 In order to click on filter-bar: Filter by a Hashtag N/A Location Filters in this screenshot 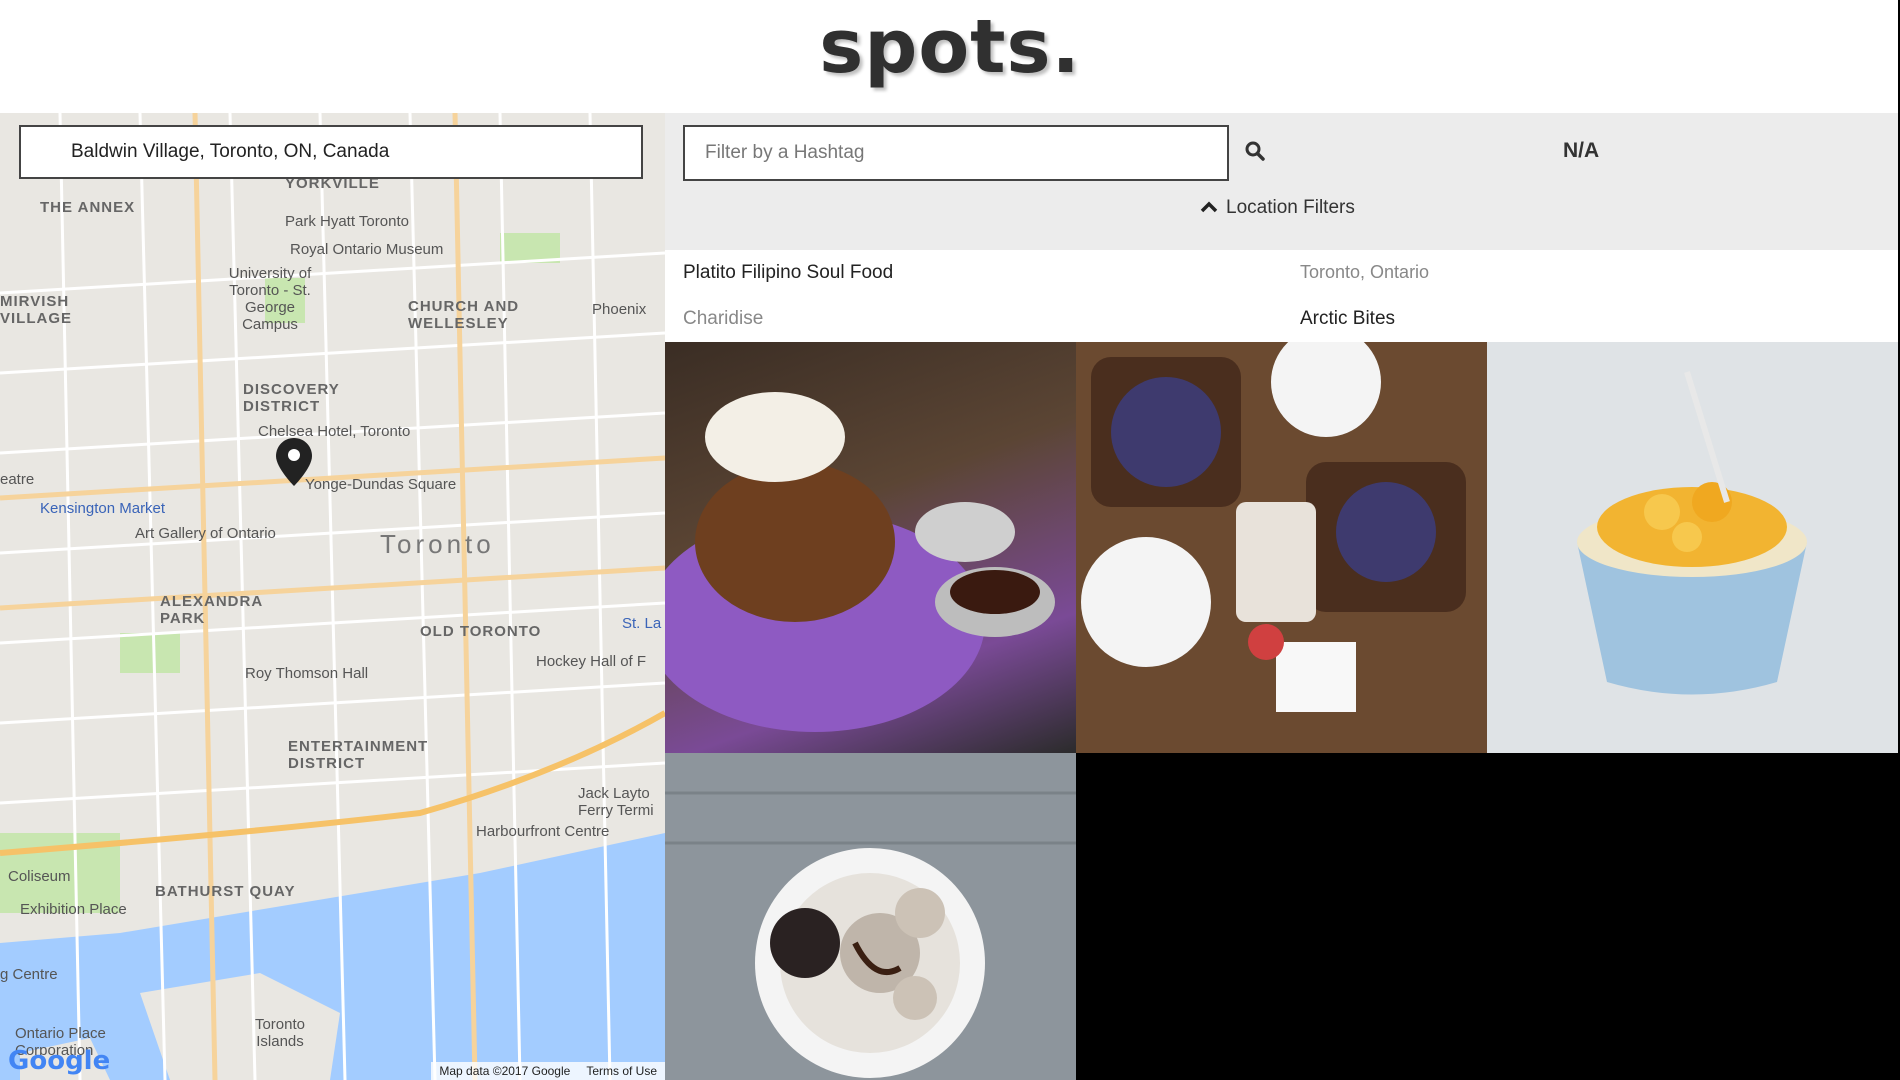, I will do `click(1282, 181)`.